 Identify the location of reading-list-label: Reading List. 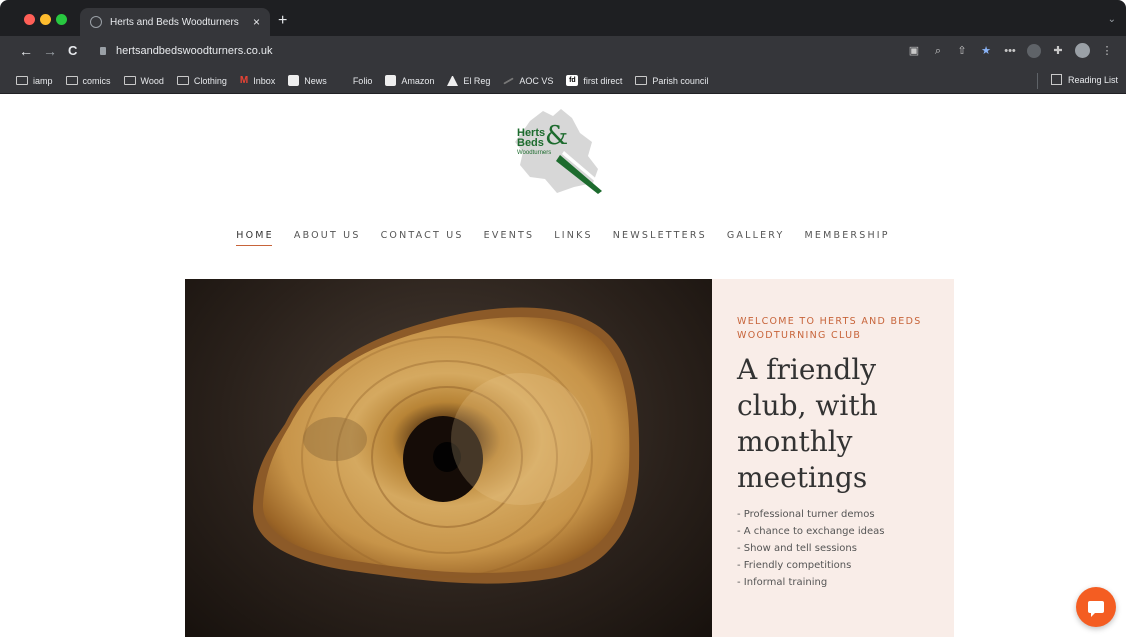
(1092, 79).